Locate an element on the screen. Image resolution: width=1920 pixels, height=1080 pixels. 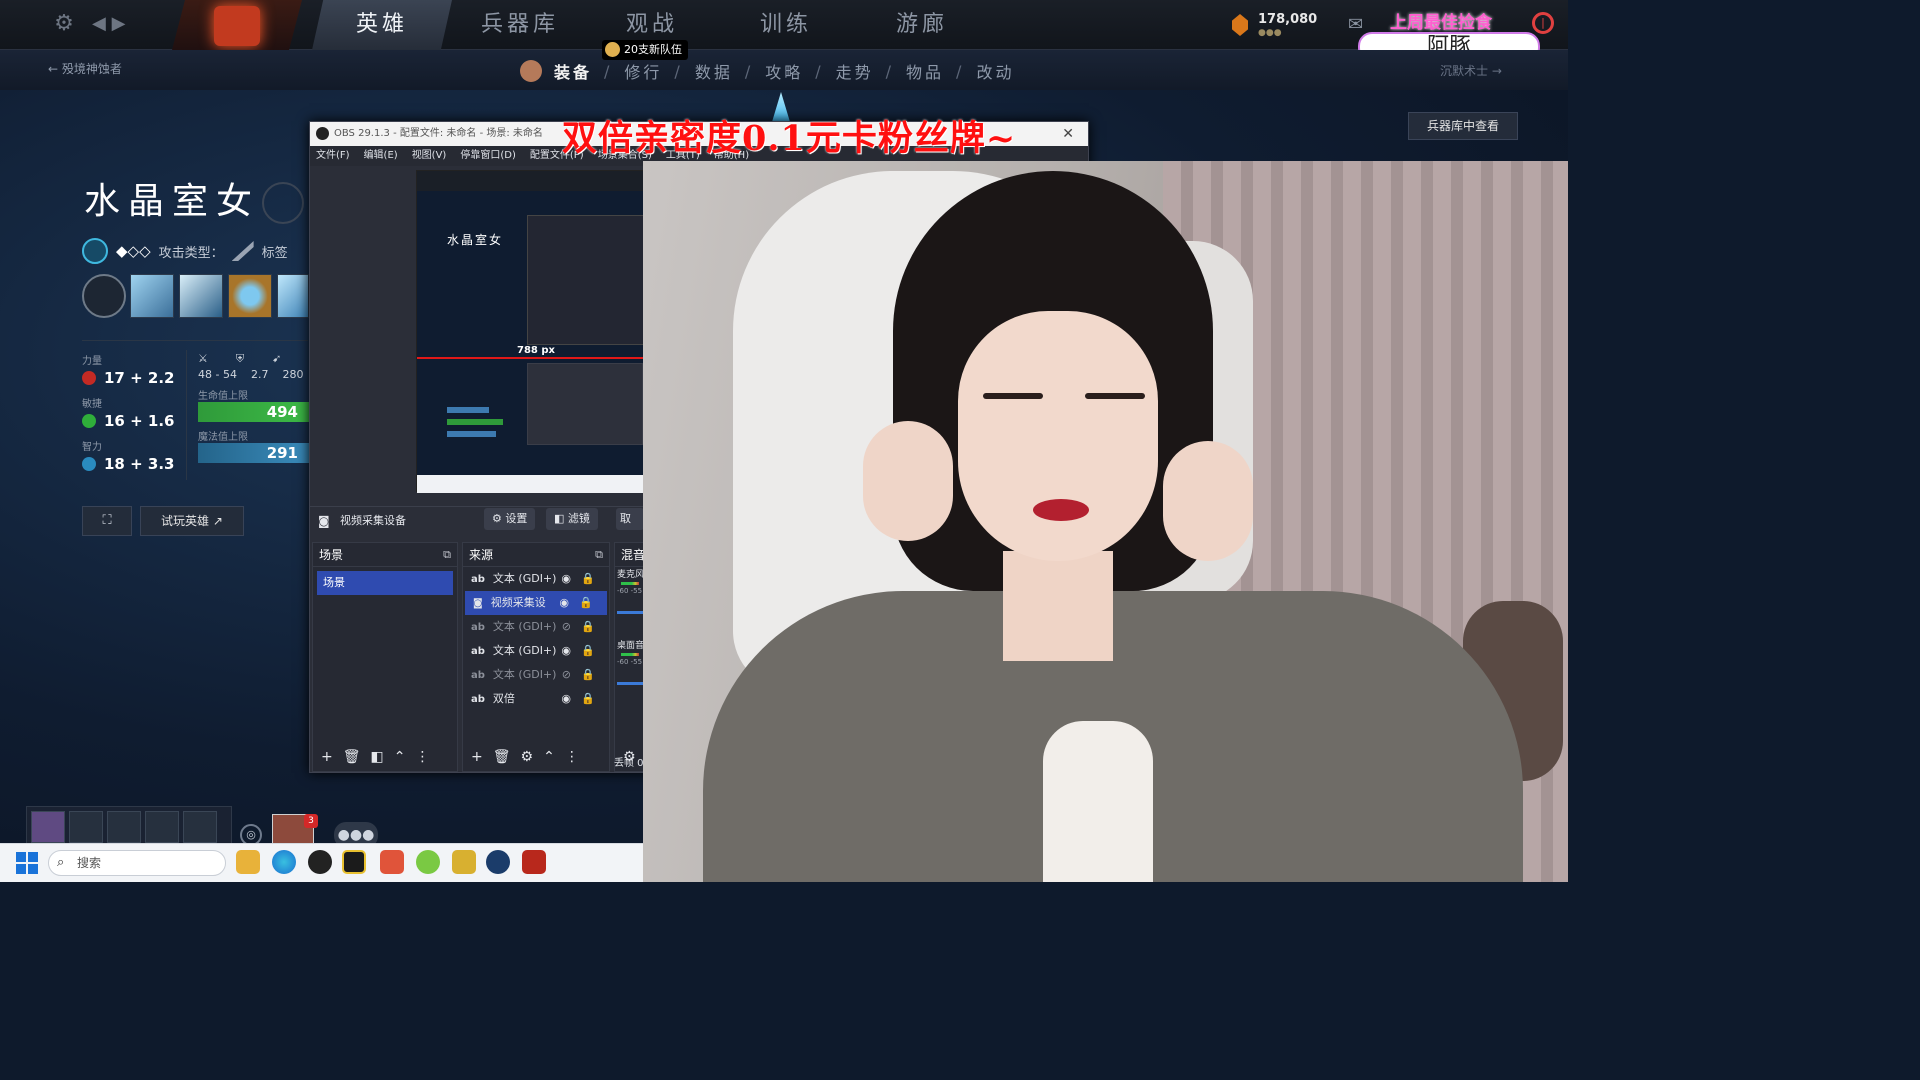
mic-volume-slider is located at coordinates (630, 612).